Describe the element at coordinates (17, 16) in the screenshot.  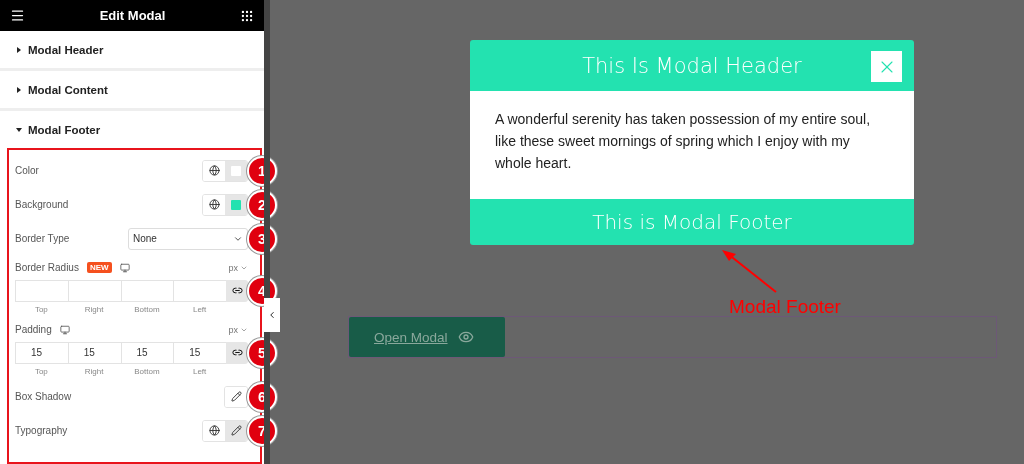
I see `menu-icon` at that location.